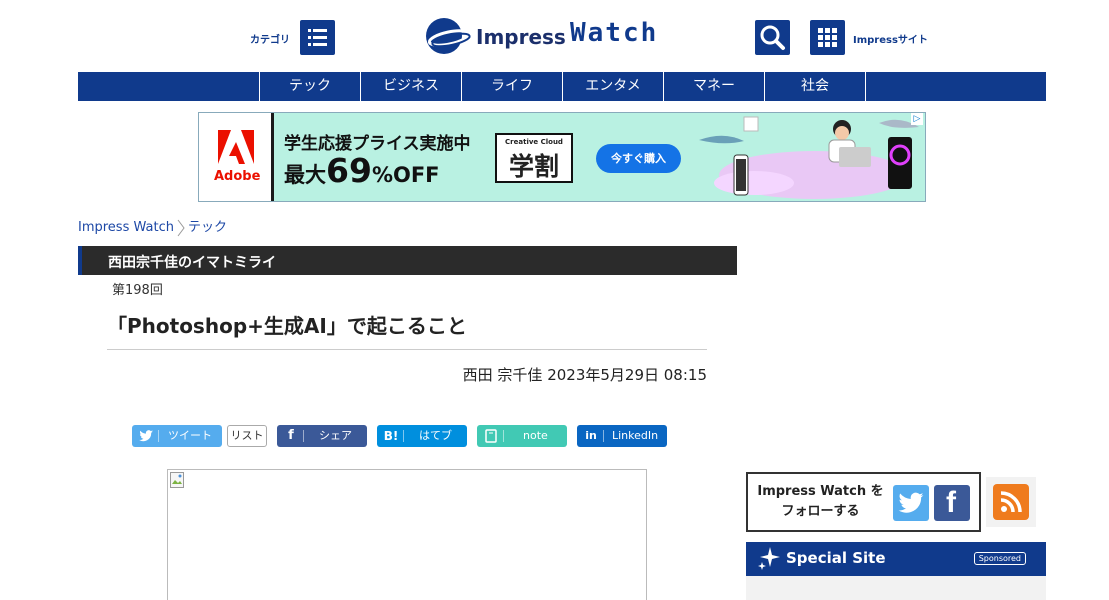  What do you see at coordinates (503, 436) in the screenshot?
I see `note-divider` at bounding box center [503, 436].